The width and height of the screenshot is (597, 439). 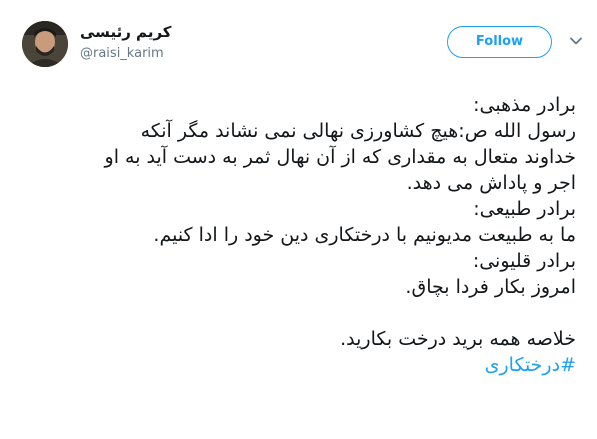 What do you see at coordinates (576, 41) in the screenshot?
I see `chevron-down-icon` at bounding box center [576, 41].